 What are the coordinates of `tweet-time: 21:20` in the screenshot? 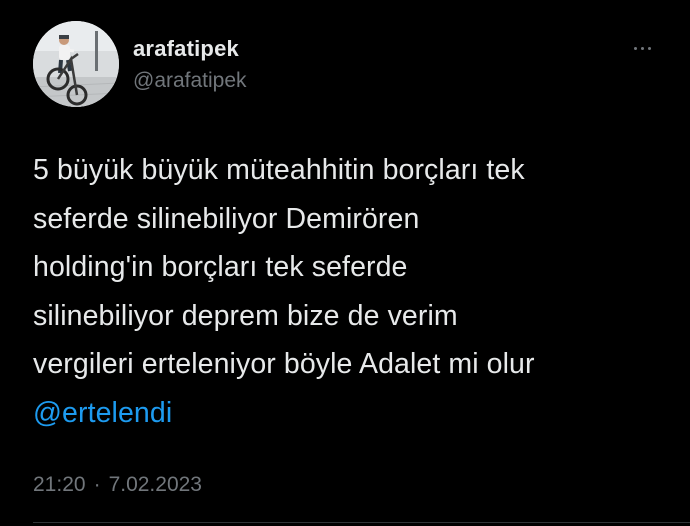 It's located at (59, 484).